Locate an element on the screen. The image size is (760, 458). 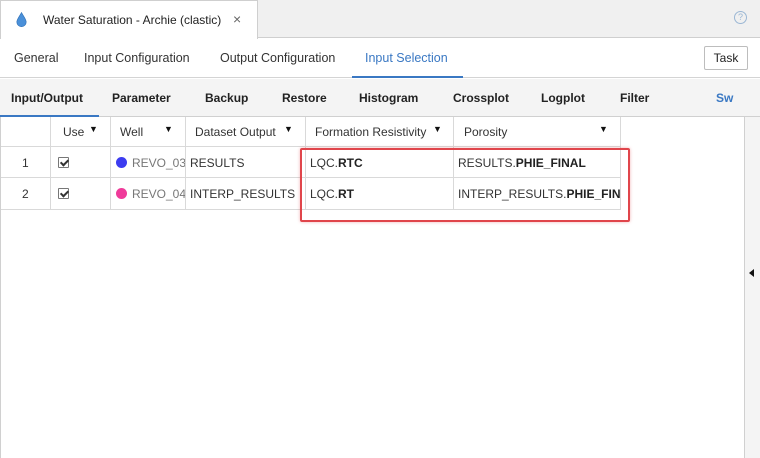
subtab-restore: Restore is located at coordinates (304, 98).